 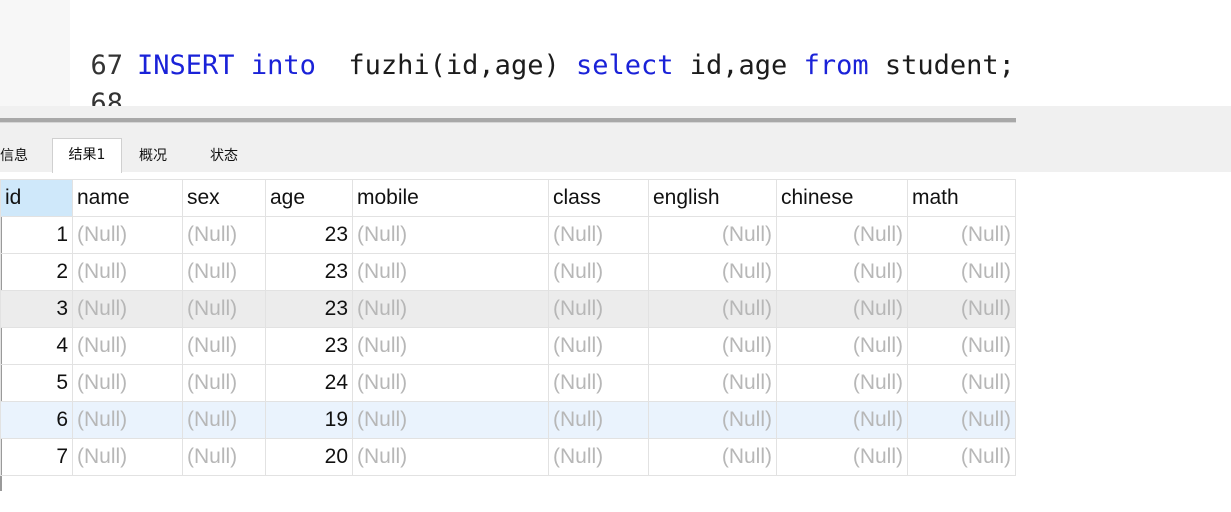 I want to click on code-line-68: 68, so click(x=68, y=81).